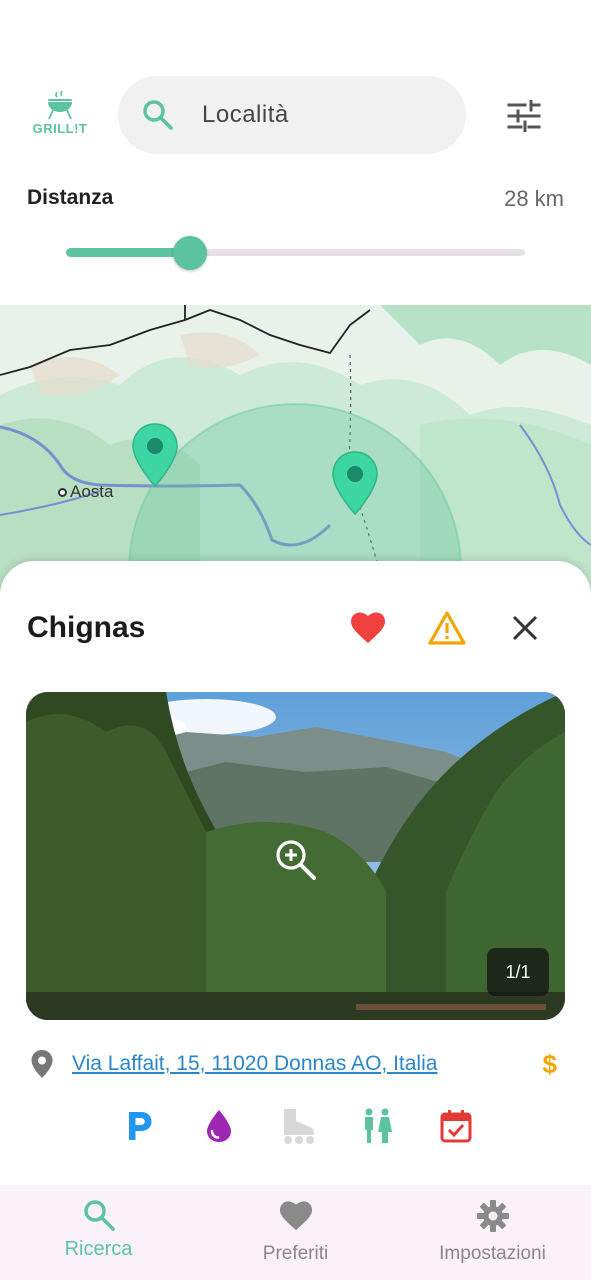  I want to click on search-bar: Località, so click(292, 115).